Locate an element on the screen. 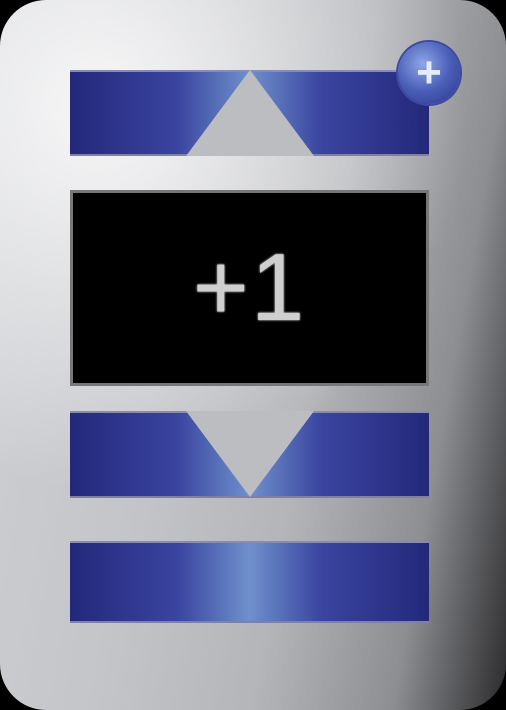 This screenshot has height=710, width=506. triangle-up-icon is located at coordinates (249, 113).